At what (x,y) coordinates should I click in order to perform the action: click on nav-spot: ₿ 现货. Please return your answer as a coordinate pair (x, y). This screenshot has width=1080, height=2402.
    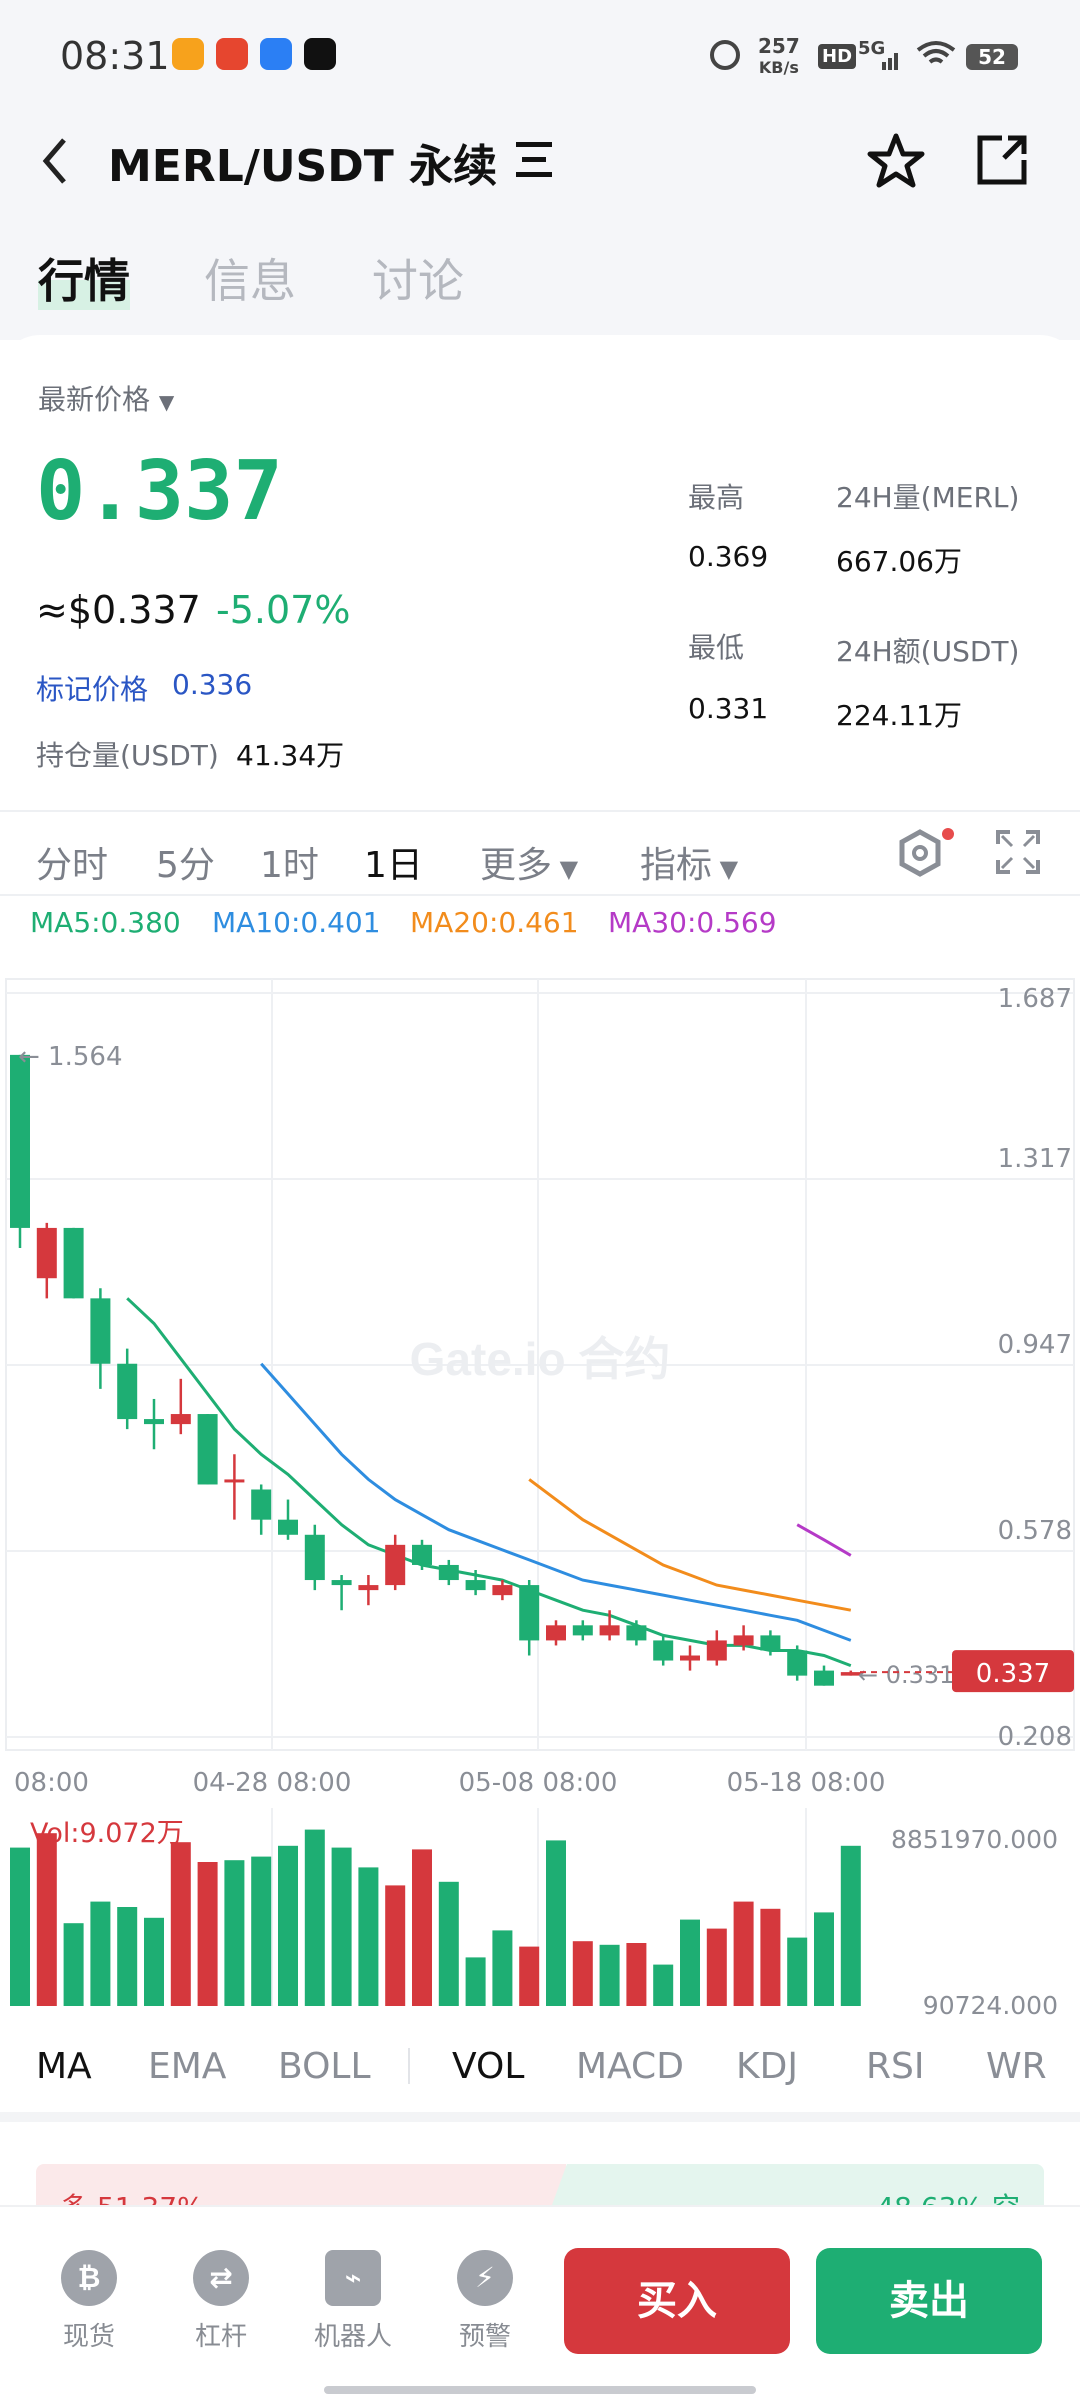
    Looking at the image, I should click on (89, 2301).